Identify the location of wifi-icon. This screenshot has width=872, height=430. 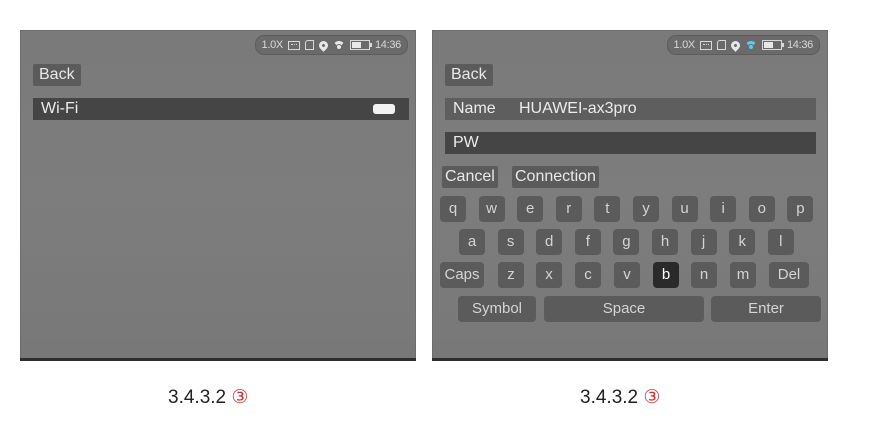
(339, 45).